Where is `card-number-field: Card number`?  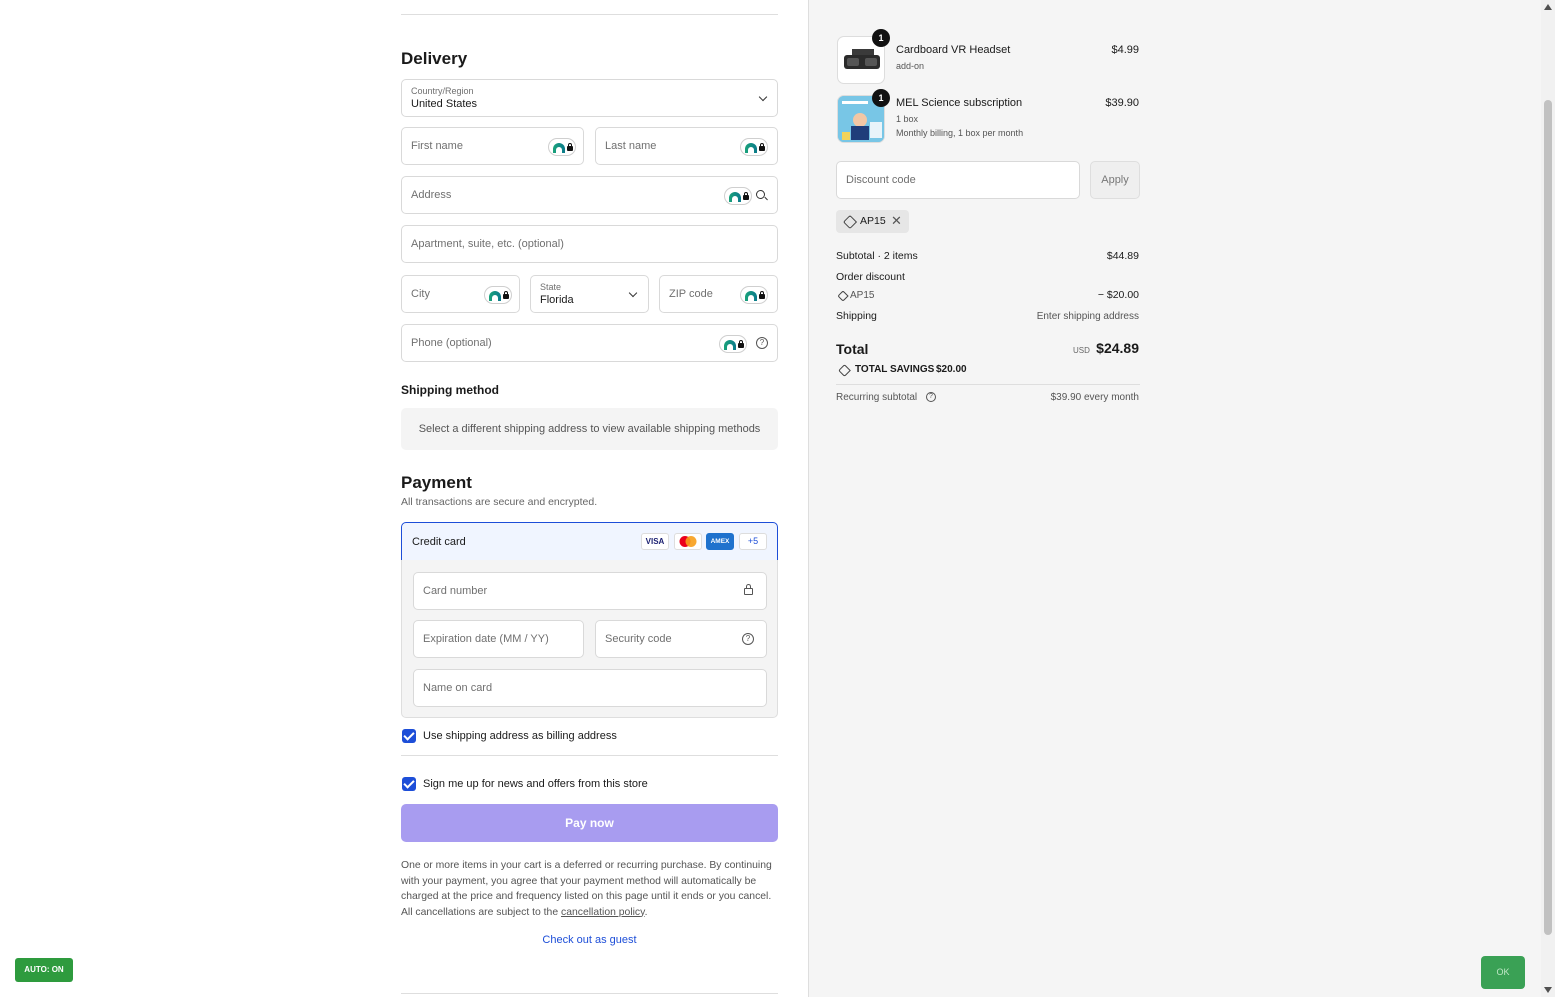 card-number-field: Card number is located at coordinates (590, 591).